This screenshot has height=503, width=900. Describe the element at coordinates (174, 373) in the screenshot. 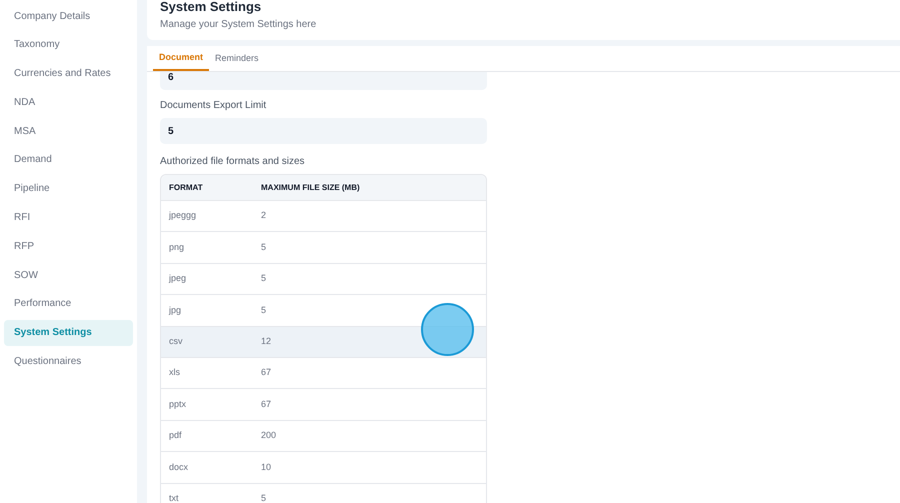

I see `table-cell-text: xls` at that location.